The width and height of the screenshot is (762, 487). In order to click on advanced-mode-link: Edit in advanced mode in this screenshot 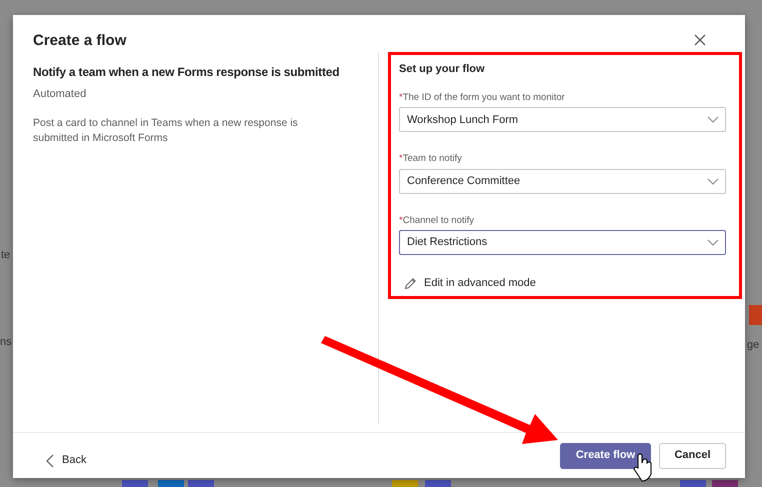, I will do `click(470, 283)`.